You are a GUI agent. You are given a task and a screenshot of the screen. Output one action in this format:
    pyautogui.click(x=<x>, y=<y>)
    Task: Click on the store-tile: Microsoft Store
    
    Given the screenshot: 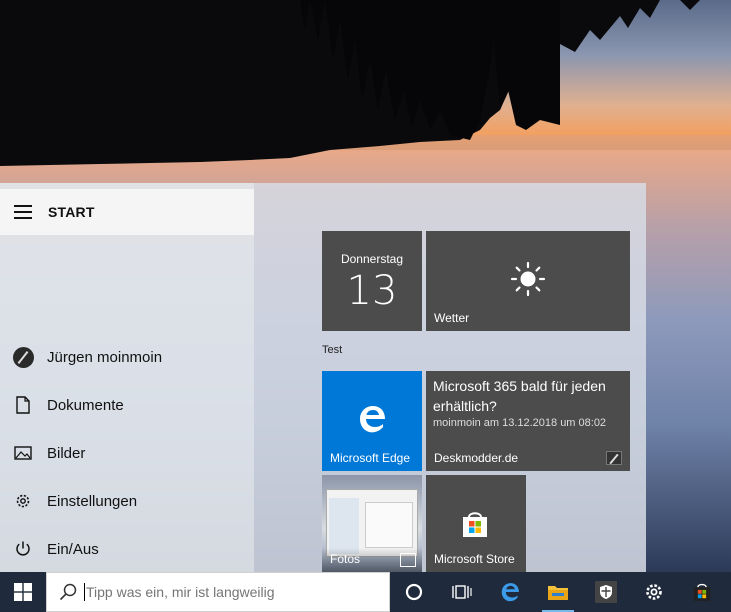 What is the action you would take?
    pyautogui.click(x=476, y=523)
    